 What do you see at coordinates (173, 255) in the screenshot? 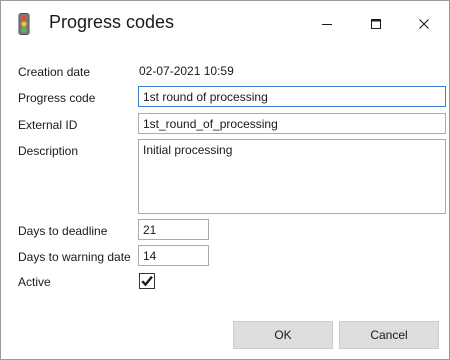
I see `days-to-warning-input` at bounding box center [173, 255].